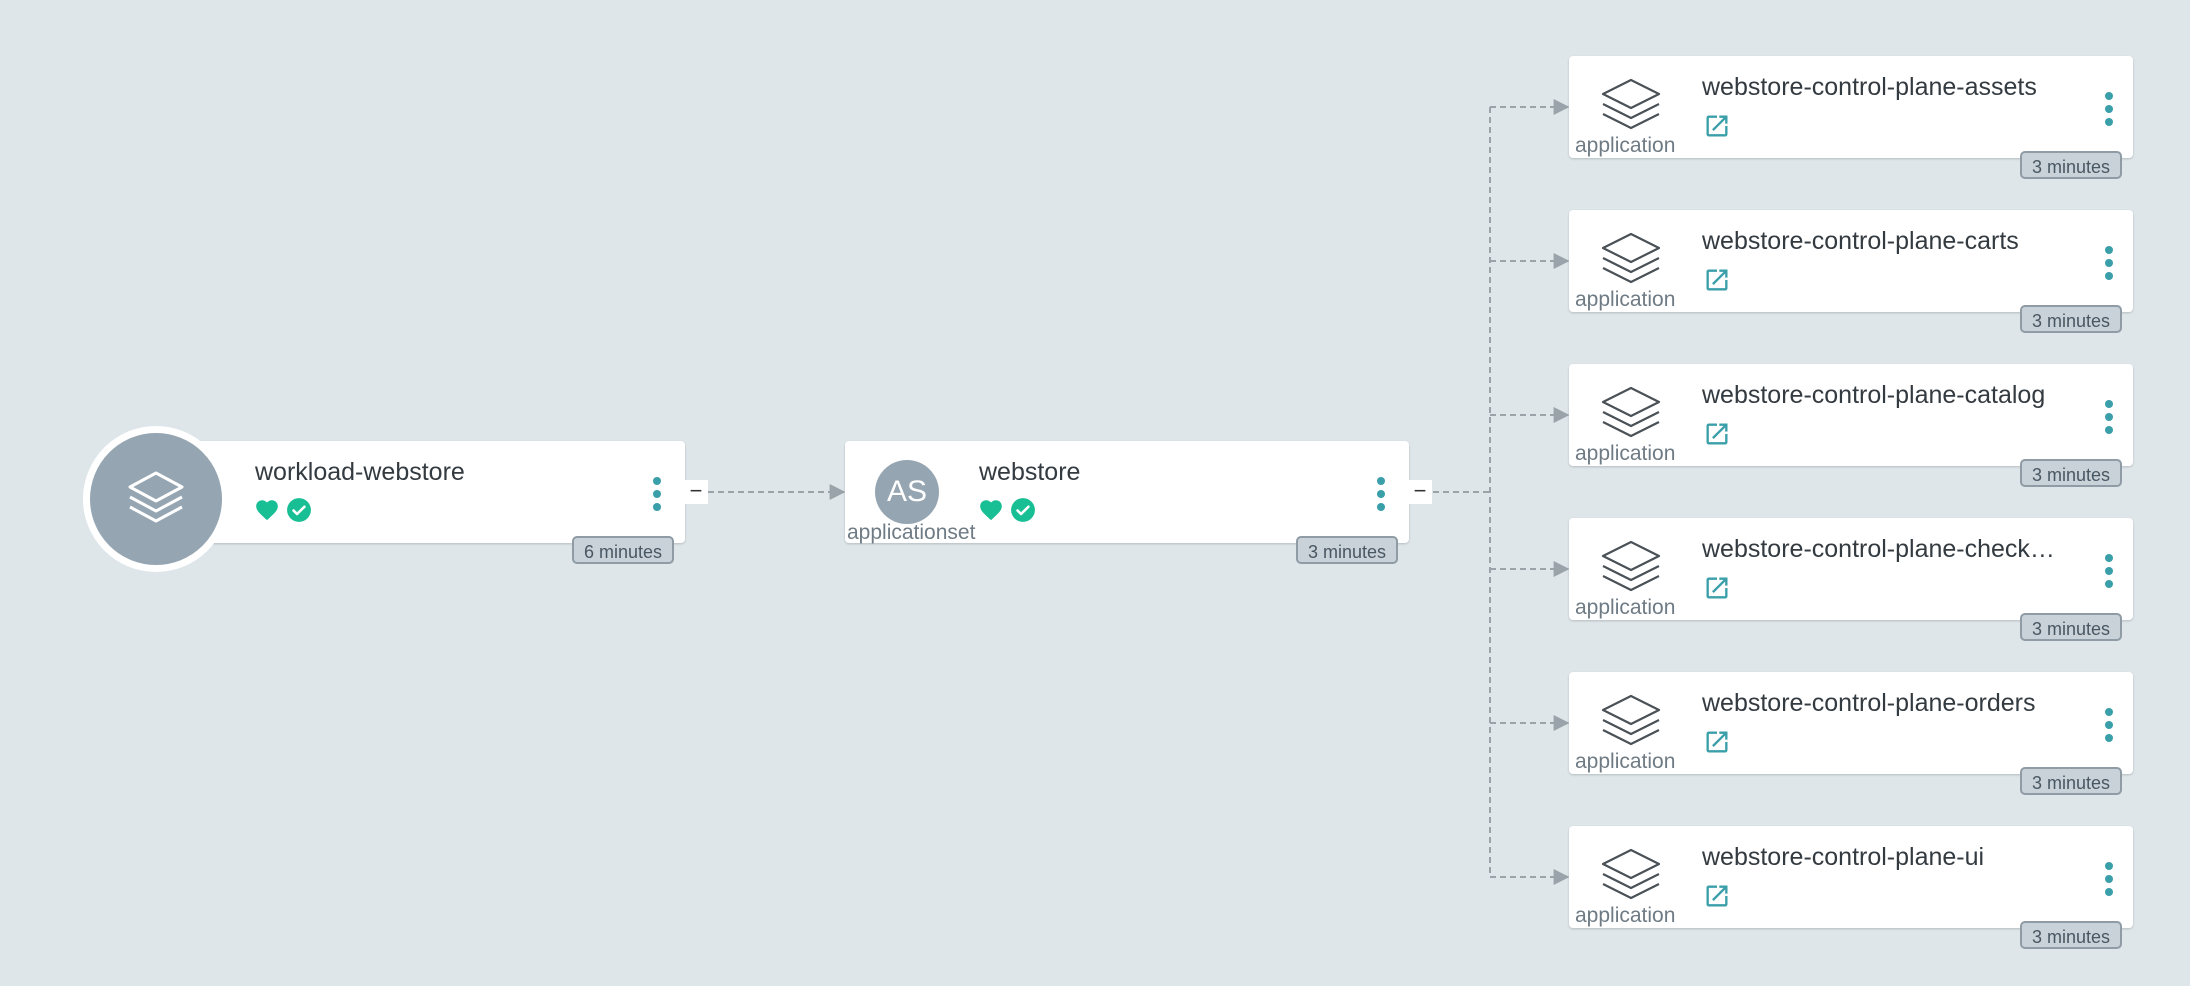  I want to click on application-name: webstore-control-plane-assets, so click(1887, 87).